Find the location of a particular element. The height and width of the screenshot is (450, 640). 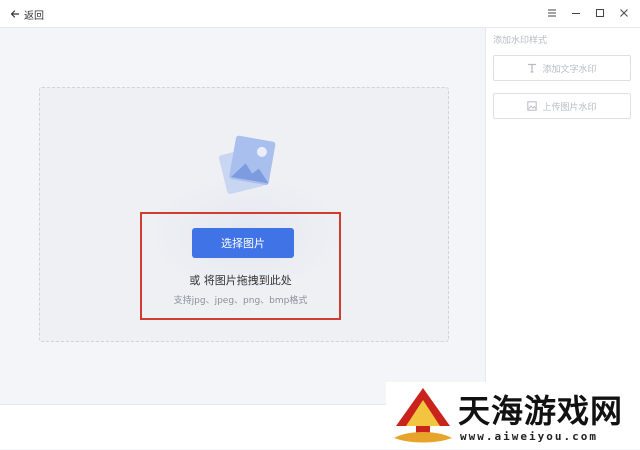

close-icon is located at coordinates (624, 13).